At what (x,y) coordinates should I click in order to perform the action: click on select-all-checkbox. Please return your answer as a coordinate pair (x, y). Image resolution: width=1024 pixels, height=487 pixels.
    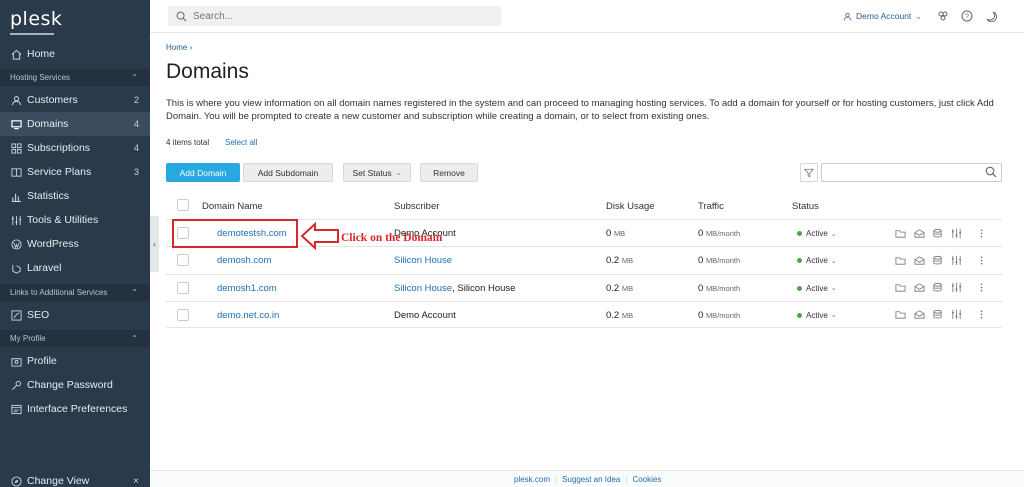
    Looking at the image, I should click on (183, 205).